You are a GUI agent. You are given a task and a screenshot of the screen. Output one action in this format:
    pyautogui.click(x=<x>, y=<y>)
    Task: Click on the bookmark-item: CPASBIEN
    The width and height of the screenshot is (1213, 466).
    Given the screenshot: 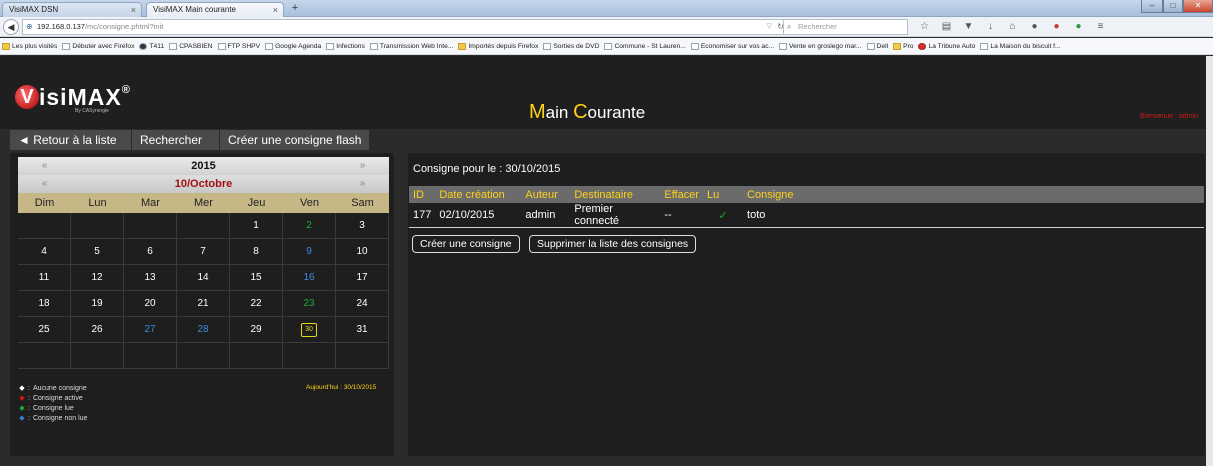 What is the action you would take?
    pyautogui.click(x=191, y=46)
    